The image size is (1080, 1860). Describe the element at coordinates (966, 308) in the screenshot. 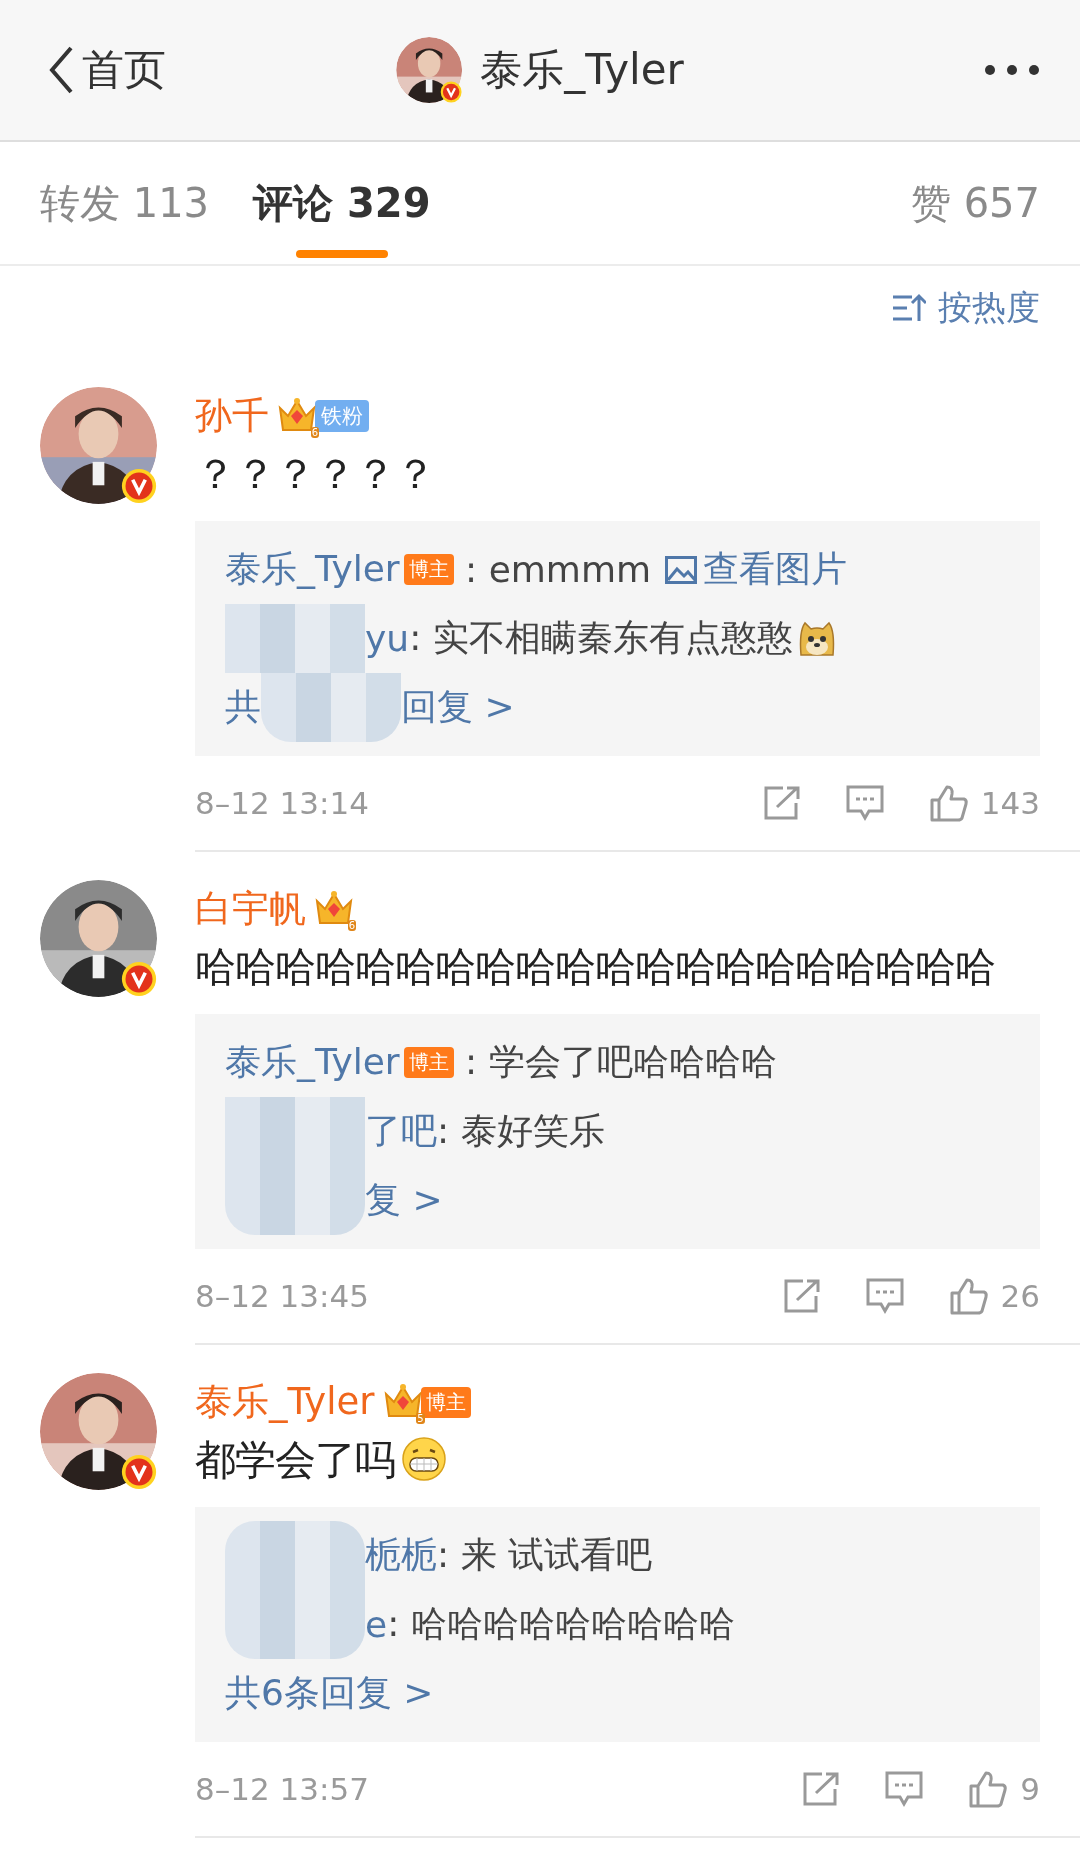

I see `sort-button: 按热度` at that location.